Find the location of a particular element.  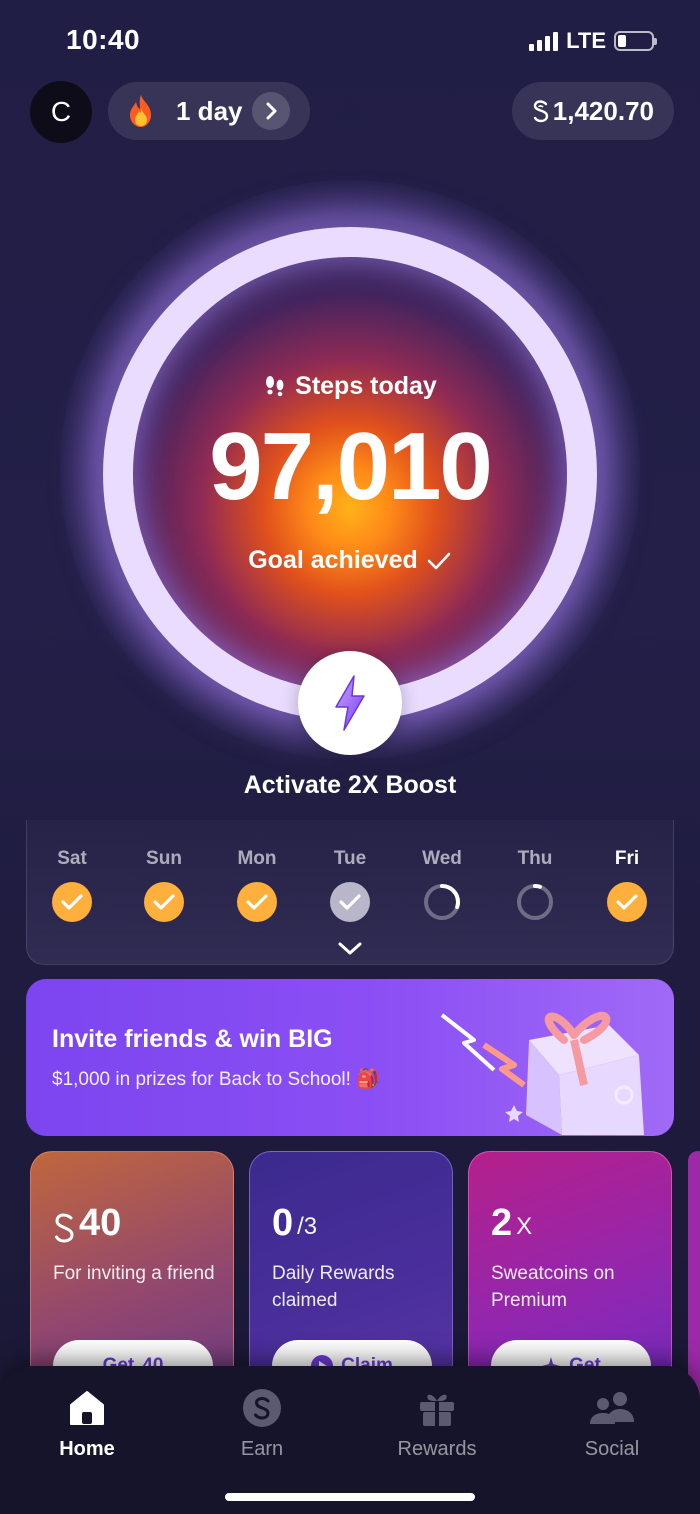

balance-button: 1,420.70 is located at coordinates (592, 111).